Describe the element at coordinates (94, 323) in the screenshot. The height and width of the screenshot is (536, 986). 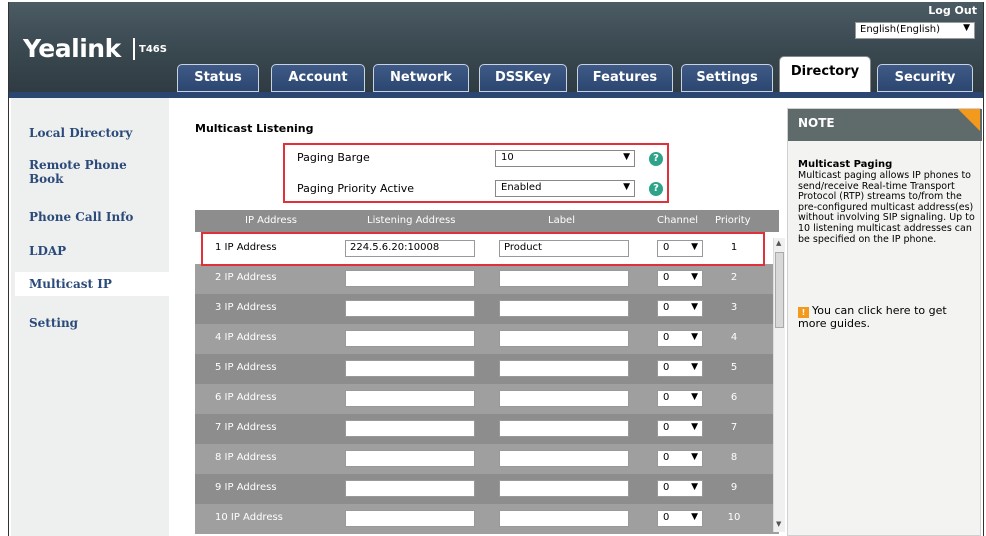
I see `sidebar-item-setting: Setting` at that location.